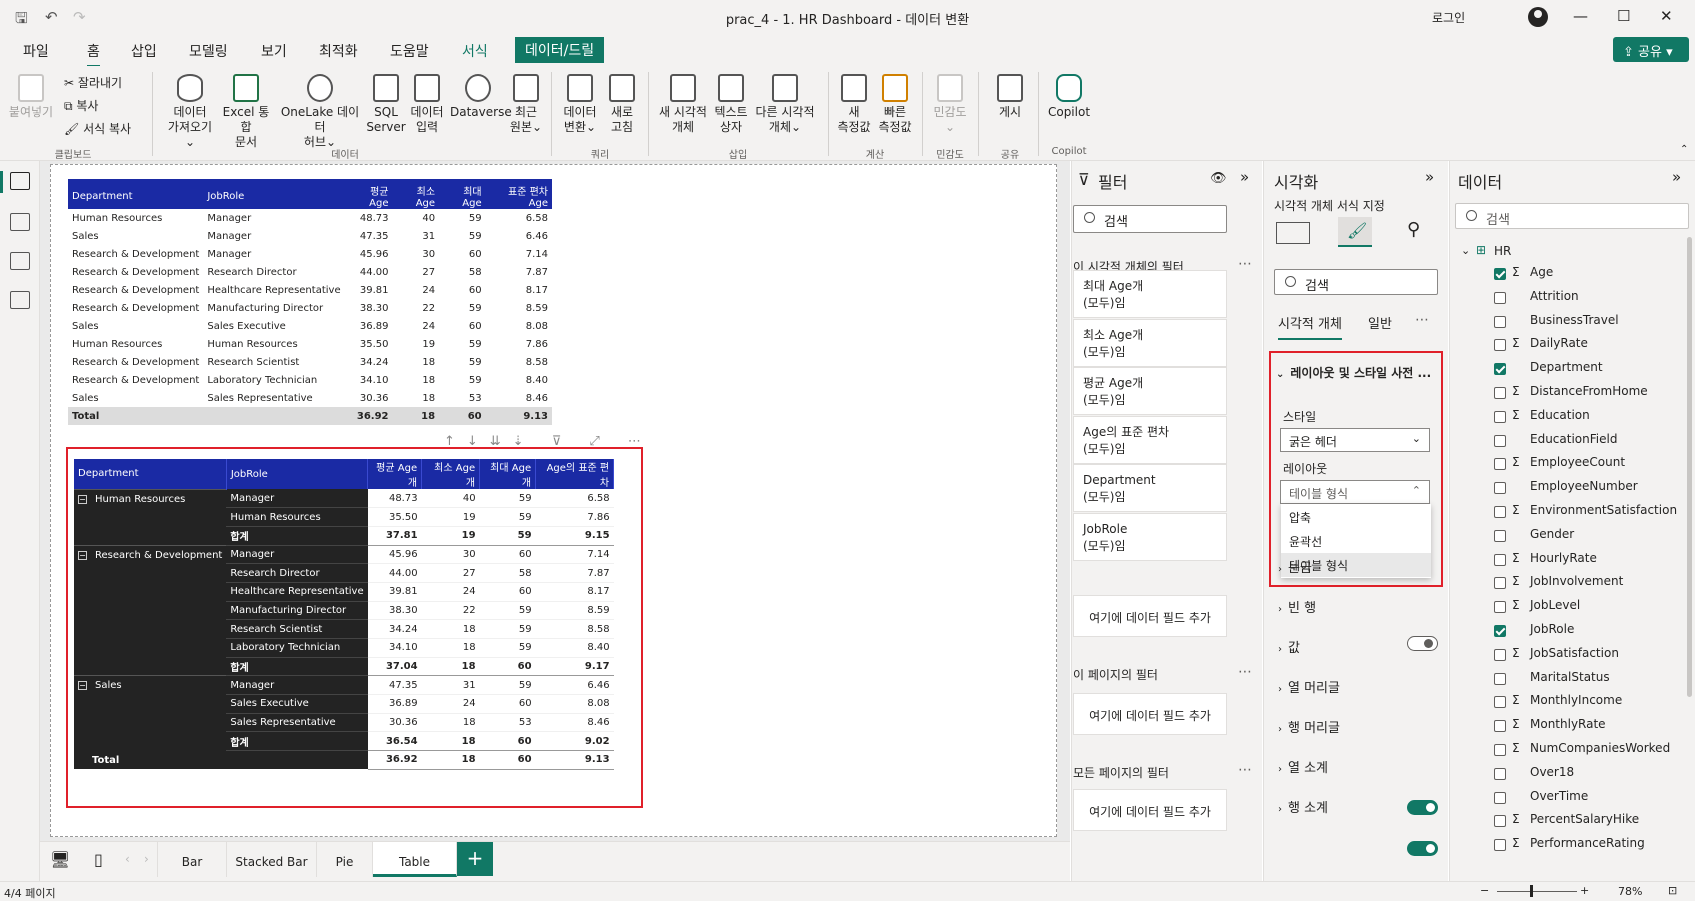  I want to click on viz-search-input: 검색, so click(1356, 282).